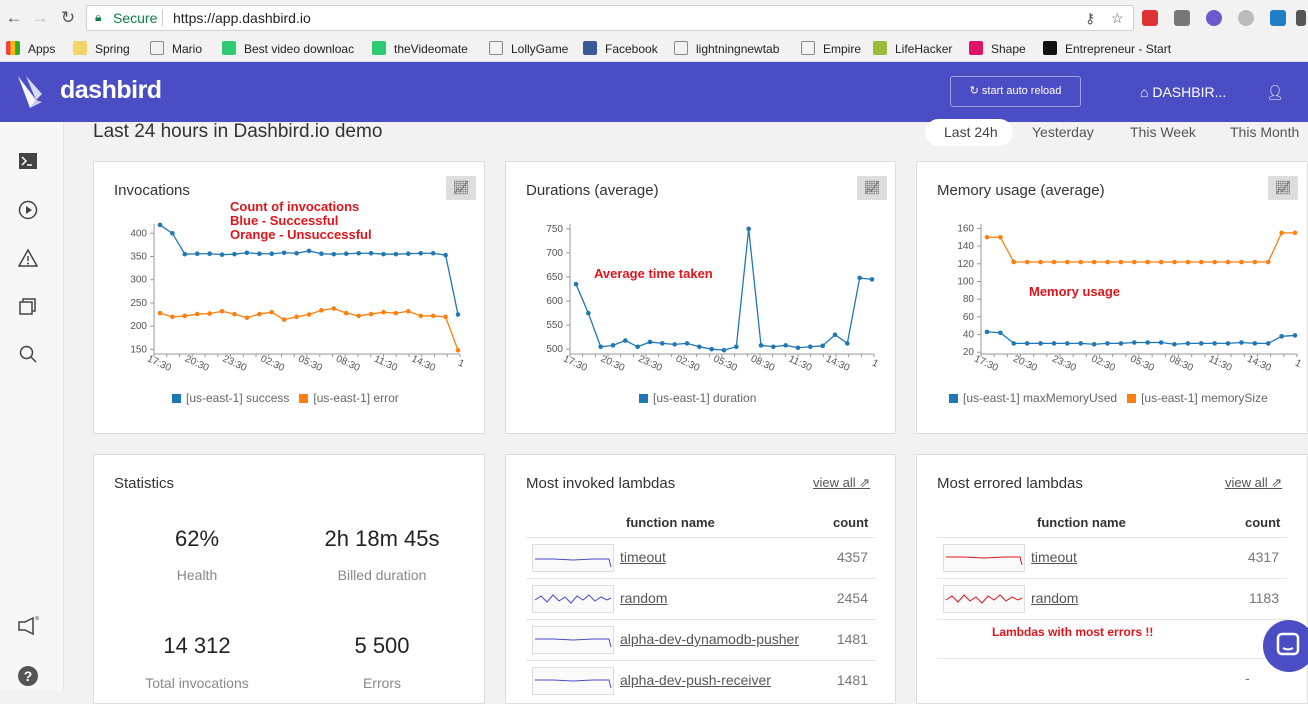 The image size is (1308, 704). What do you see at coordinates (610, 18) in the screenshot?
I see `address-bar: 🔒︎ Secure https://app.dashbird.io ⚷ ☆` at bounding box center [610, 18].